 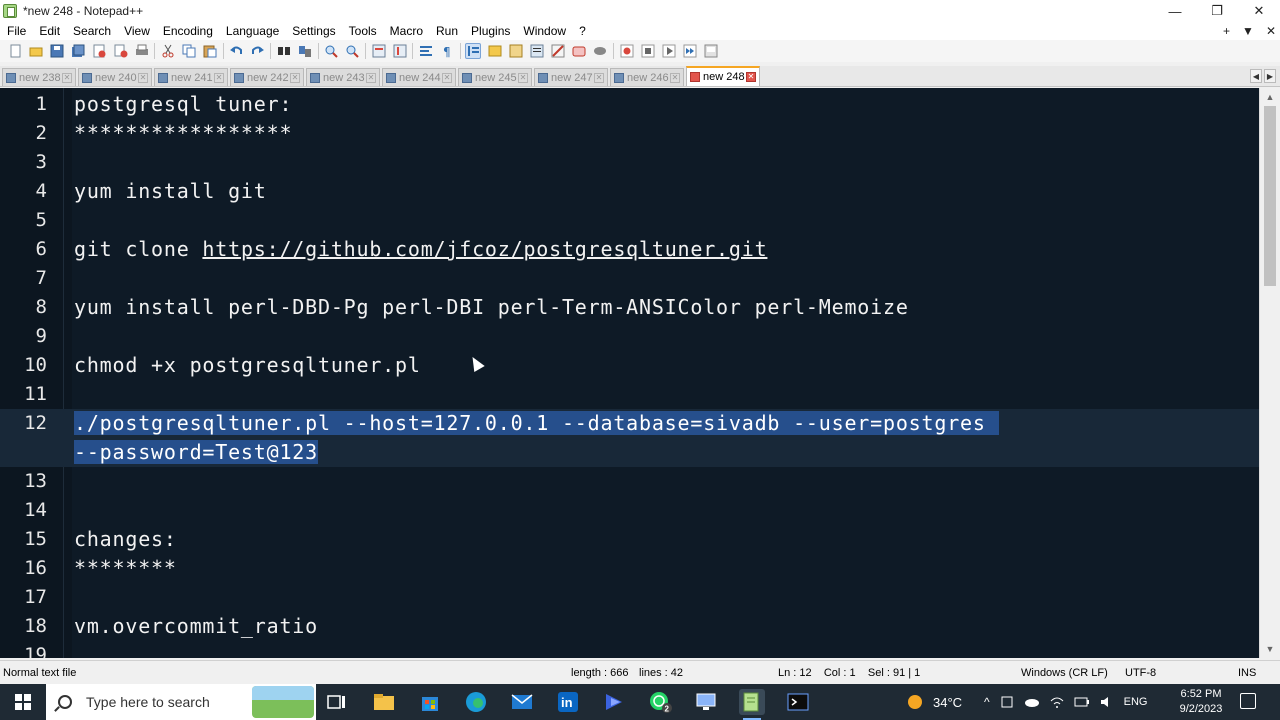 I want to click on remote-desktop-icon, so click(x=706, y=702).